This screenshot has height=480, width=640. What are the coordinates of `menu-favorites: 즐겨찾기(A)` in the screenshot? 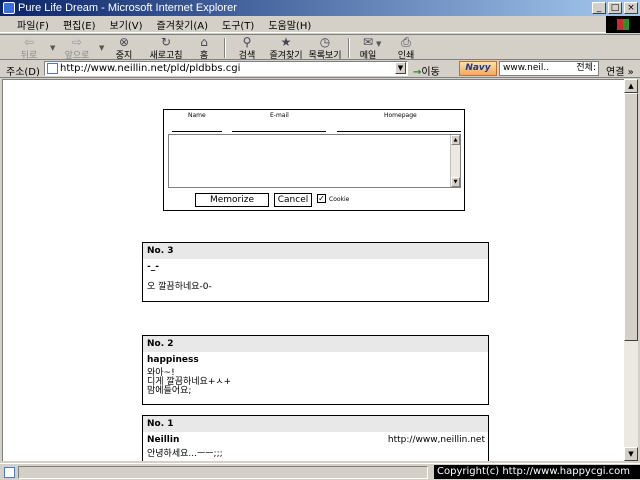 It's located at (182, 24).